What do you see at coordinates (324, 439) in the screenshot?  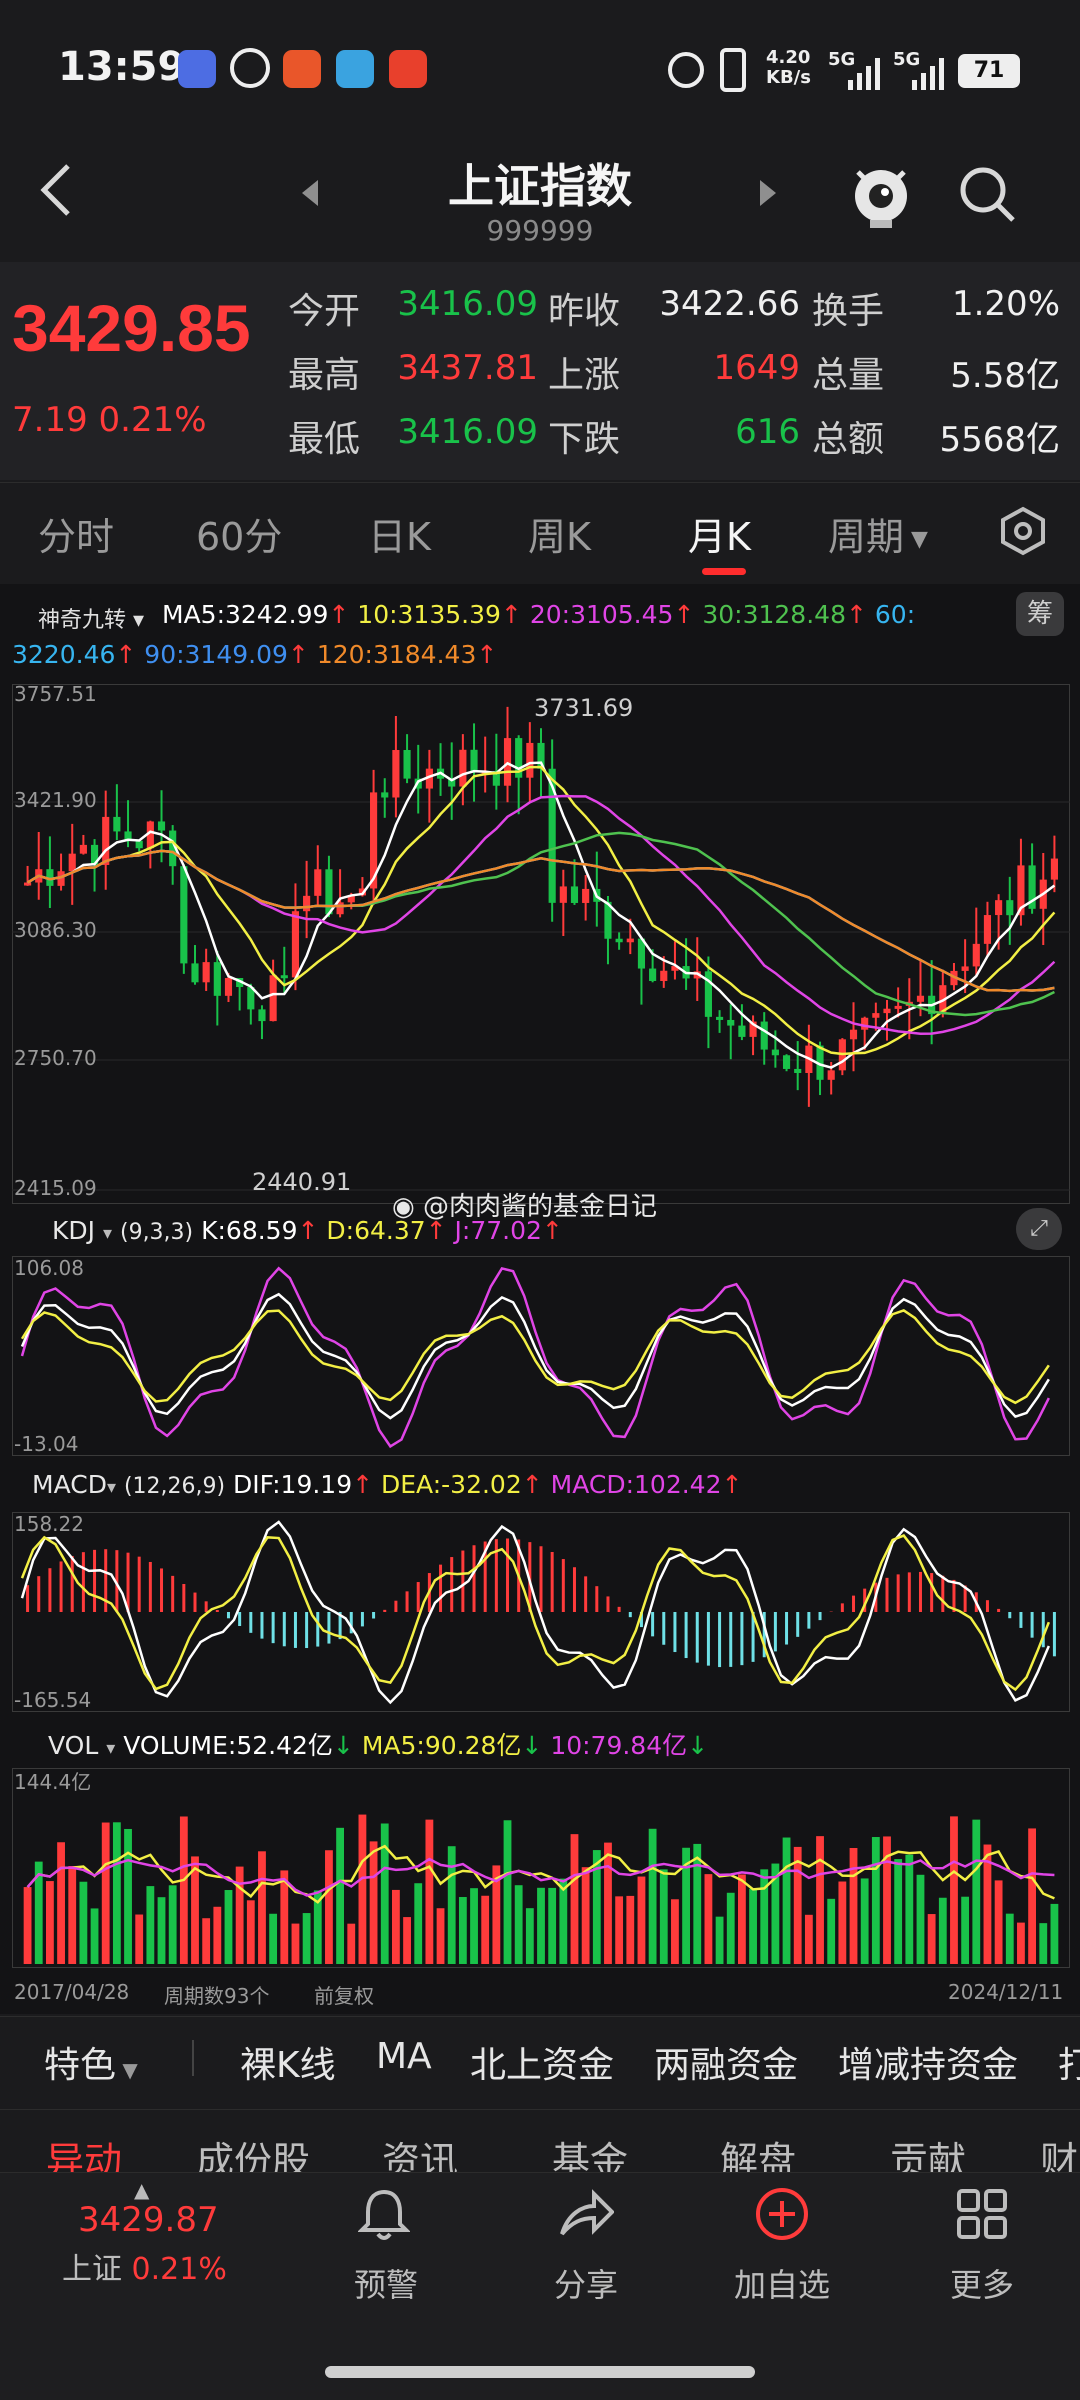 I see `quote-label: 最低` at bounding box center [324, 439].